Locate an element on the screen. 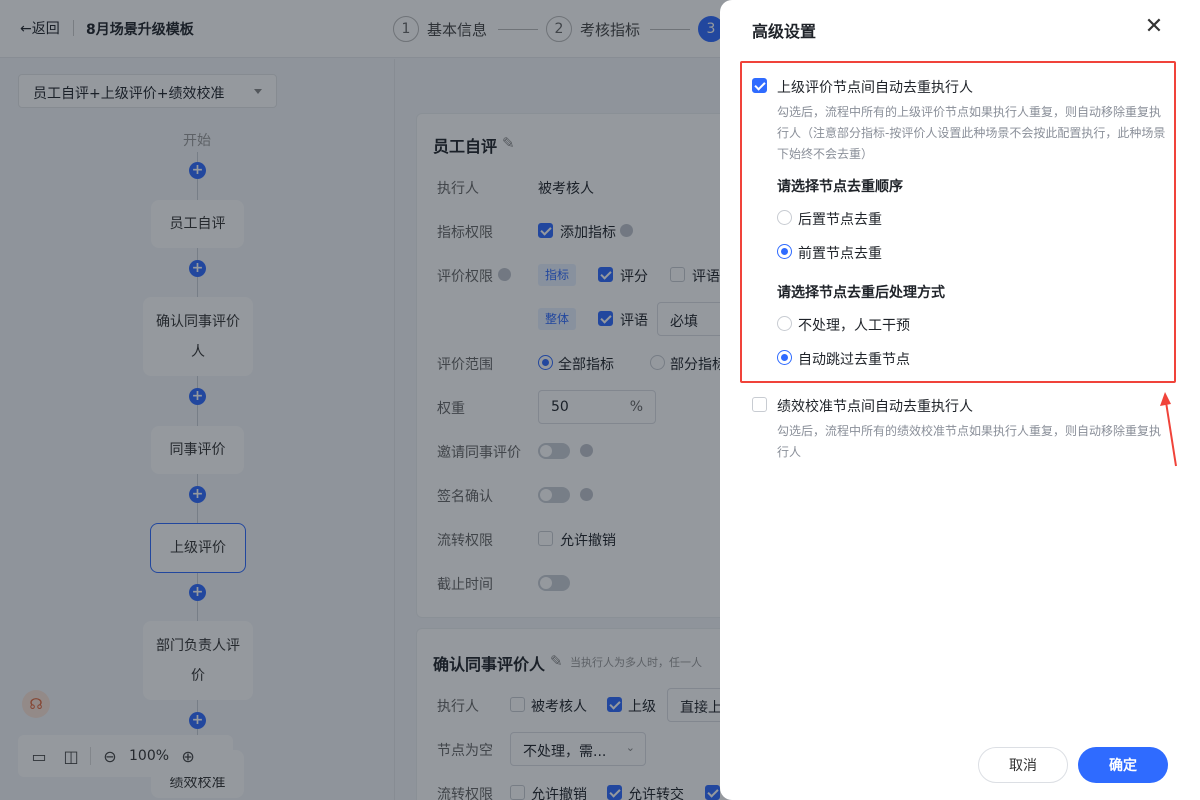 The height and width of the screenshot is (800, 1200). cancel-button: 取消 is located at coordinates (1023, 765).